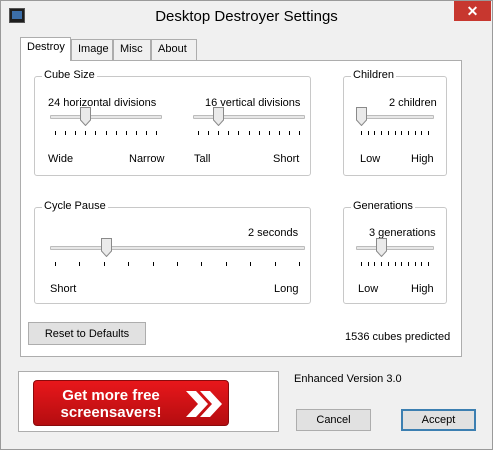  What do you see at coordinates (333, 420) in the screenshot?
I see `cancel-button: Cancel` at bounding box center [333, 420].